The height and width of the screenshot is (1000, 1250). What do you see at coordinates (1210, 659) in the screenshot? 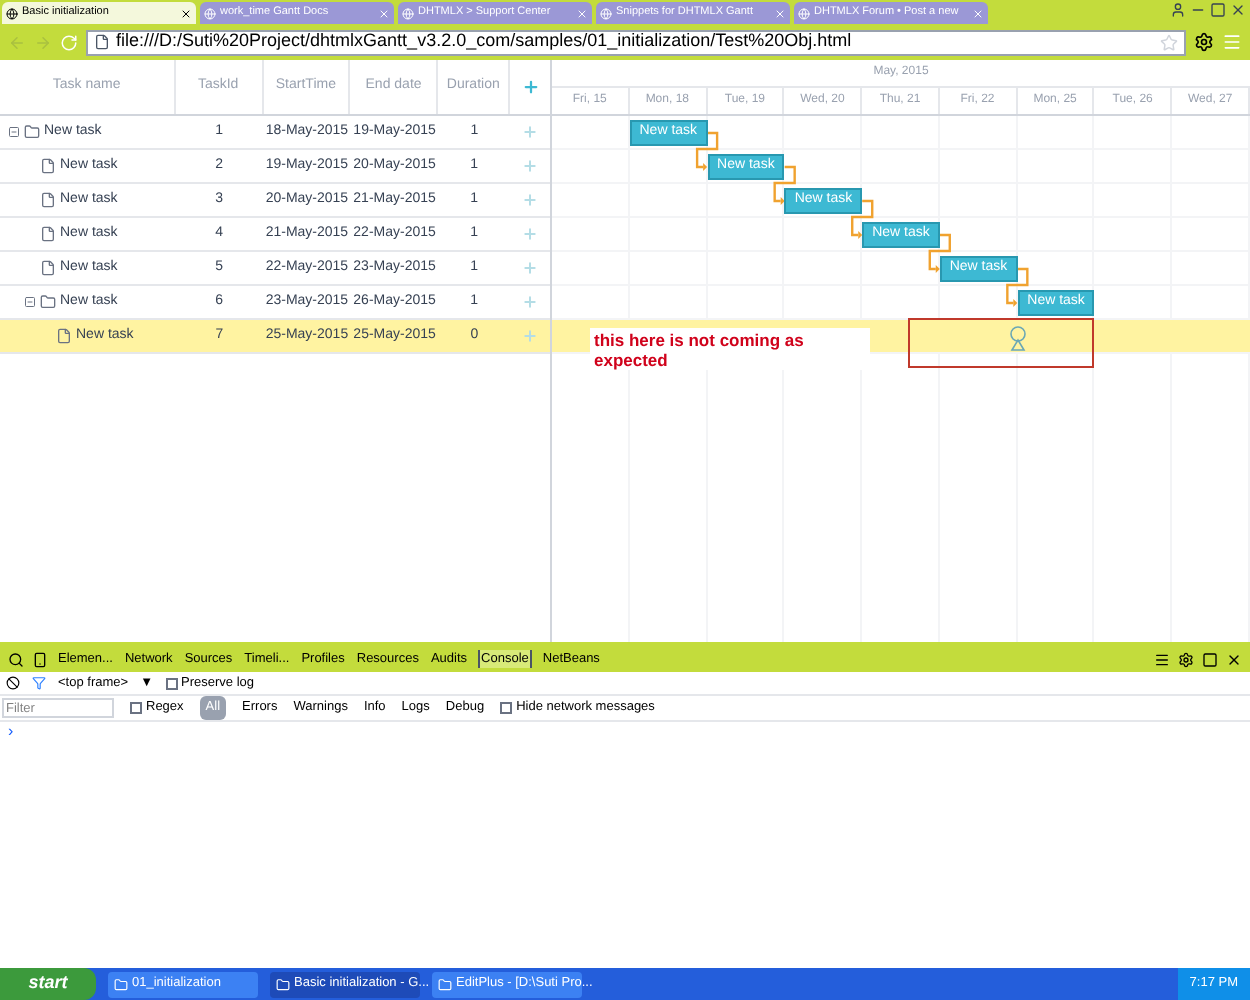
I see `dock-icon` at bounding box center [1210, 659].